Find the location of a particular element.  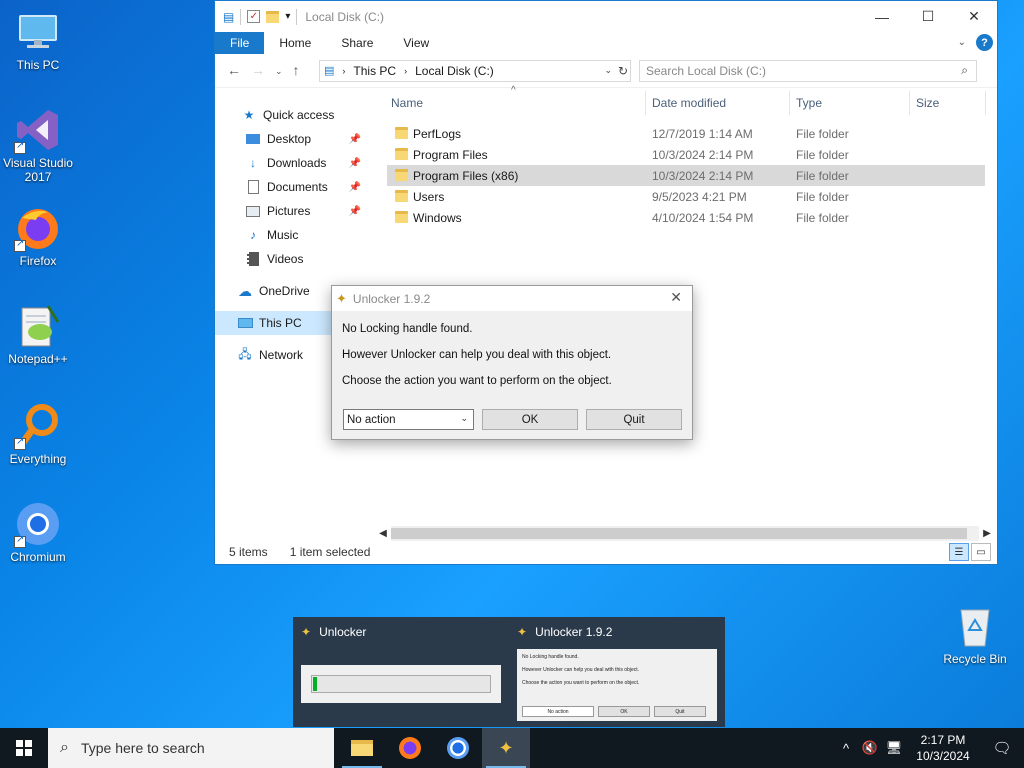

action-center-icon: 🗨 is located at coordinates (1002, 748).